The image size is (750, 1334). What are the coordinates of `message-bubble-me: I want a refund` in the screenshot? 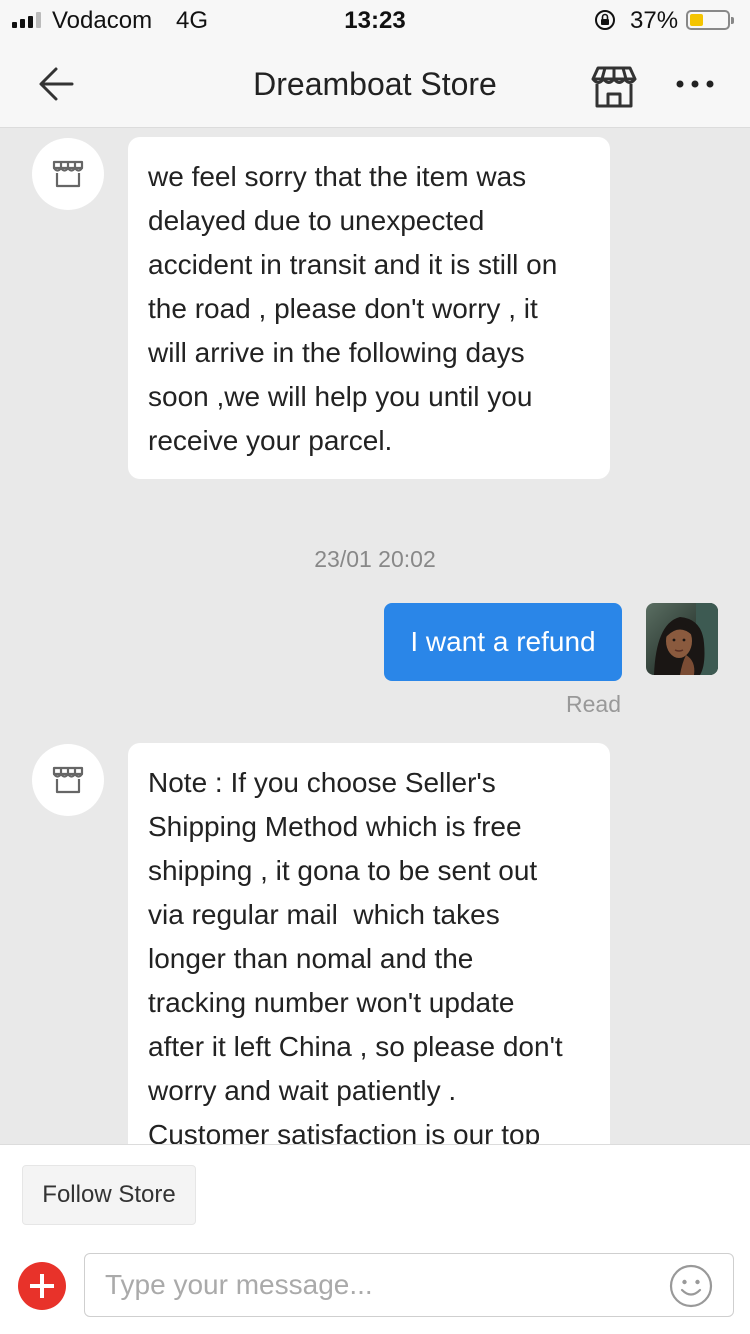 It's located at (503, 642).